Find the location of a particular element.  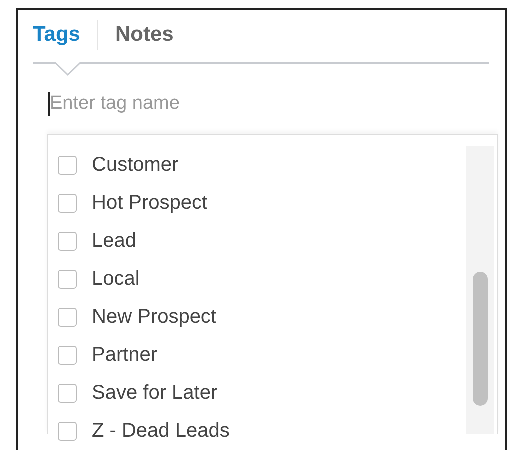

tag-label: Save for Later is located at coordinates (155, 393).